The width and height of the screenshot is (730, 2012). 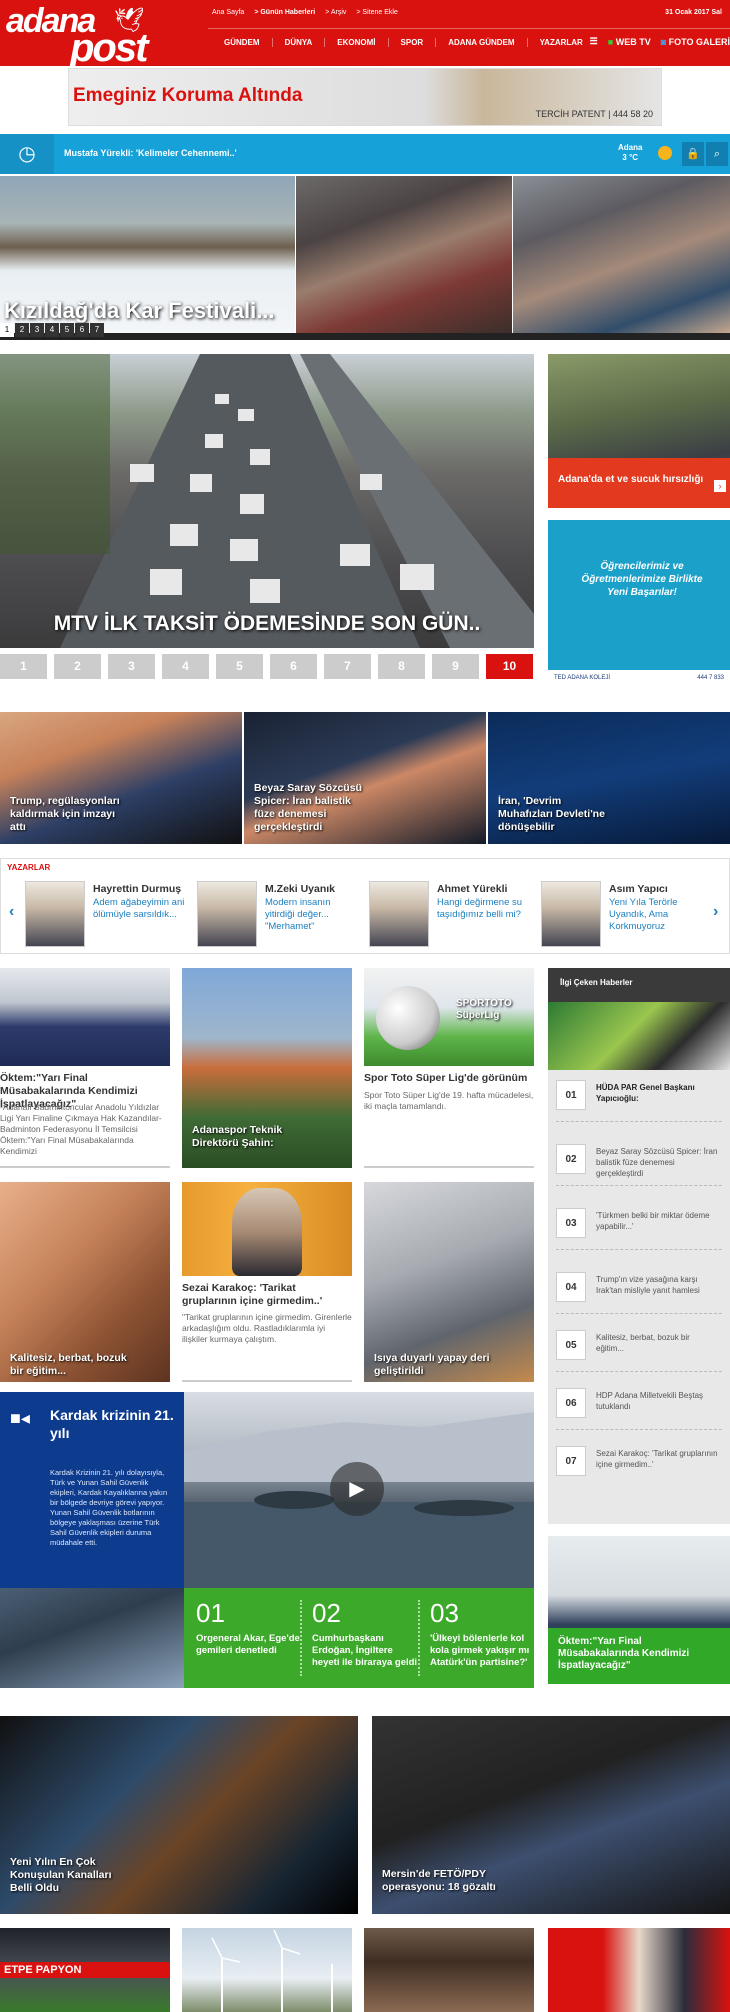 What do you see at coordinates (695, 42) in the screenshot?
I see `photo-gallery-link: ◙ FOTO GALERİ` at bounding box center [695, 42].